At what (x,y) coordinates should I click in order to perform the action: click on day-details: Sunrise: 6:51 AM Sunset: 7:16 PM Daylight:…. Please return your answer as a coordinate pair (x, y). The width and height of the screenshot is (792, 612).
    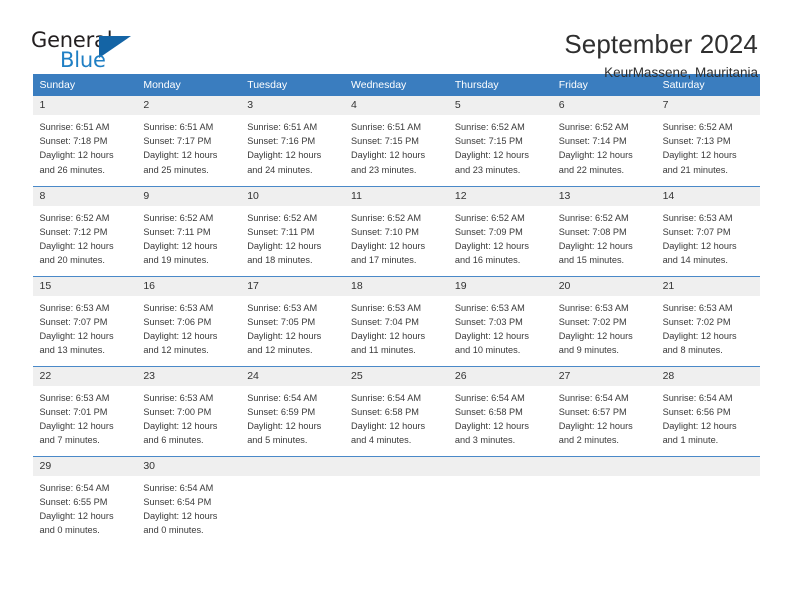
    Looking at the image, I should click on (292, 146).